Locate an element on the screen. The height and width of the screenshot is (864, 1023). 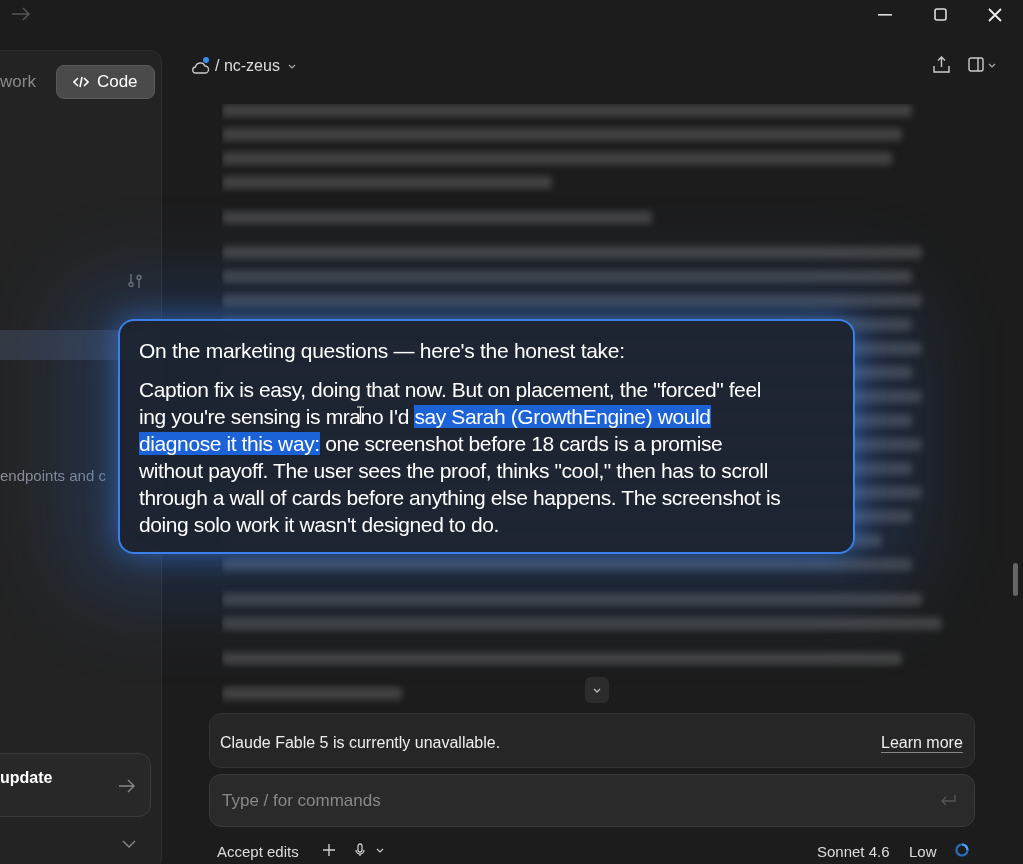
arrow-right-icon is located at coordinates (127, 786).